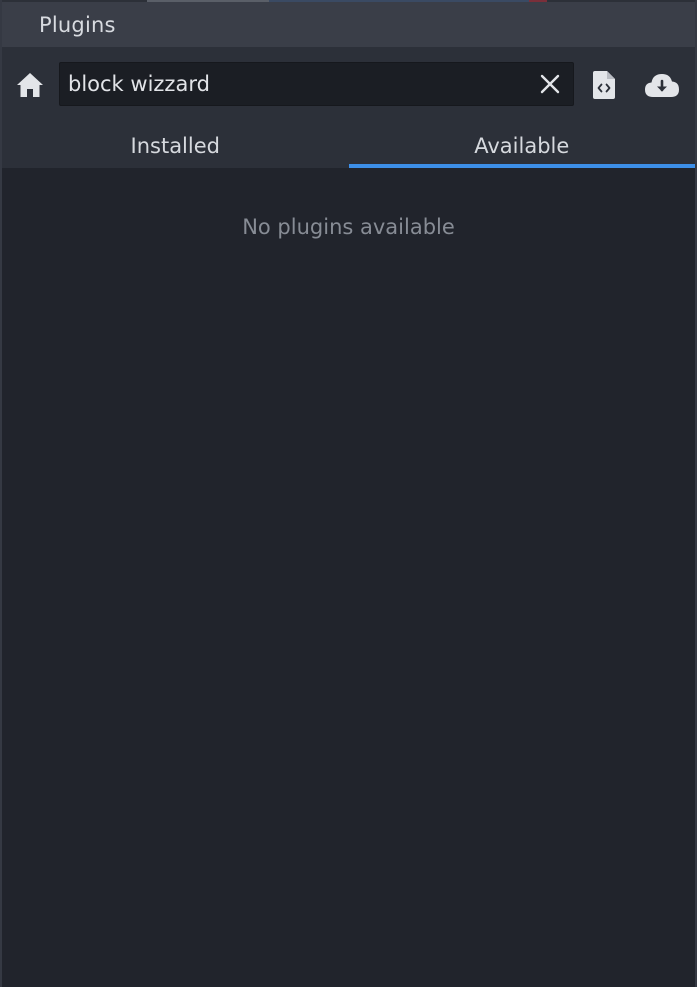 The width and height of the screenshot is (697, 987). I want to click on title-bar: Plugins, so click(348, 24).